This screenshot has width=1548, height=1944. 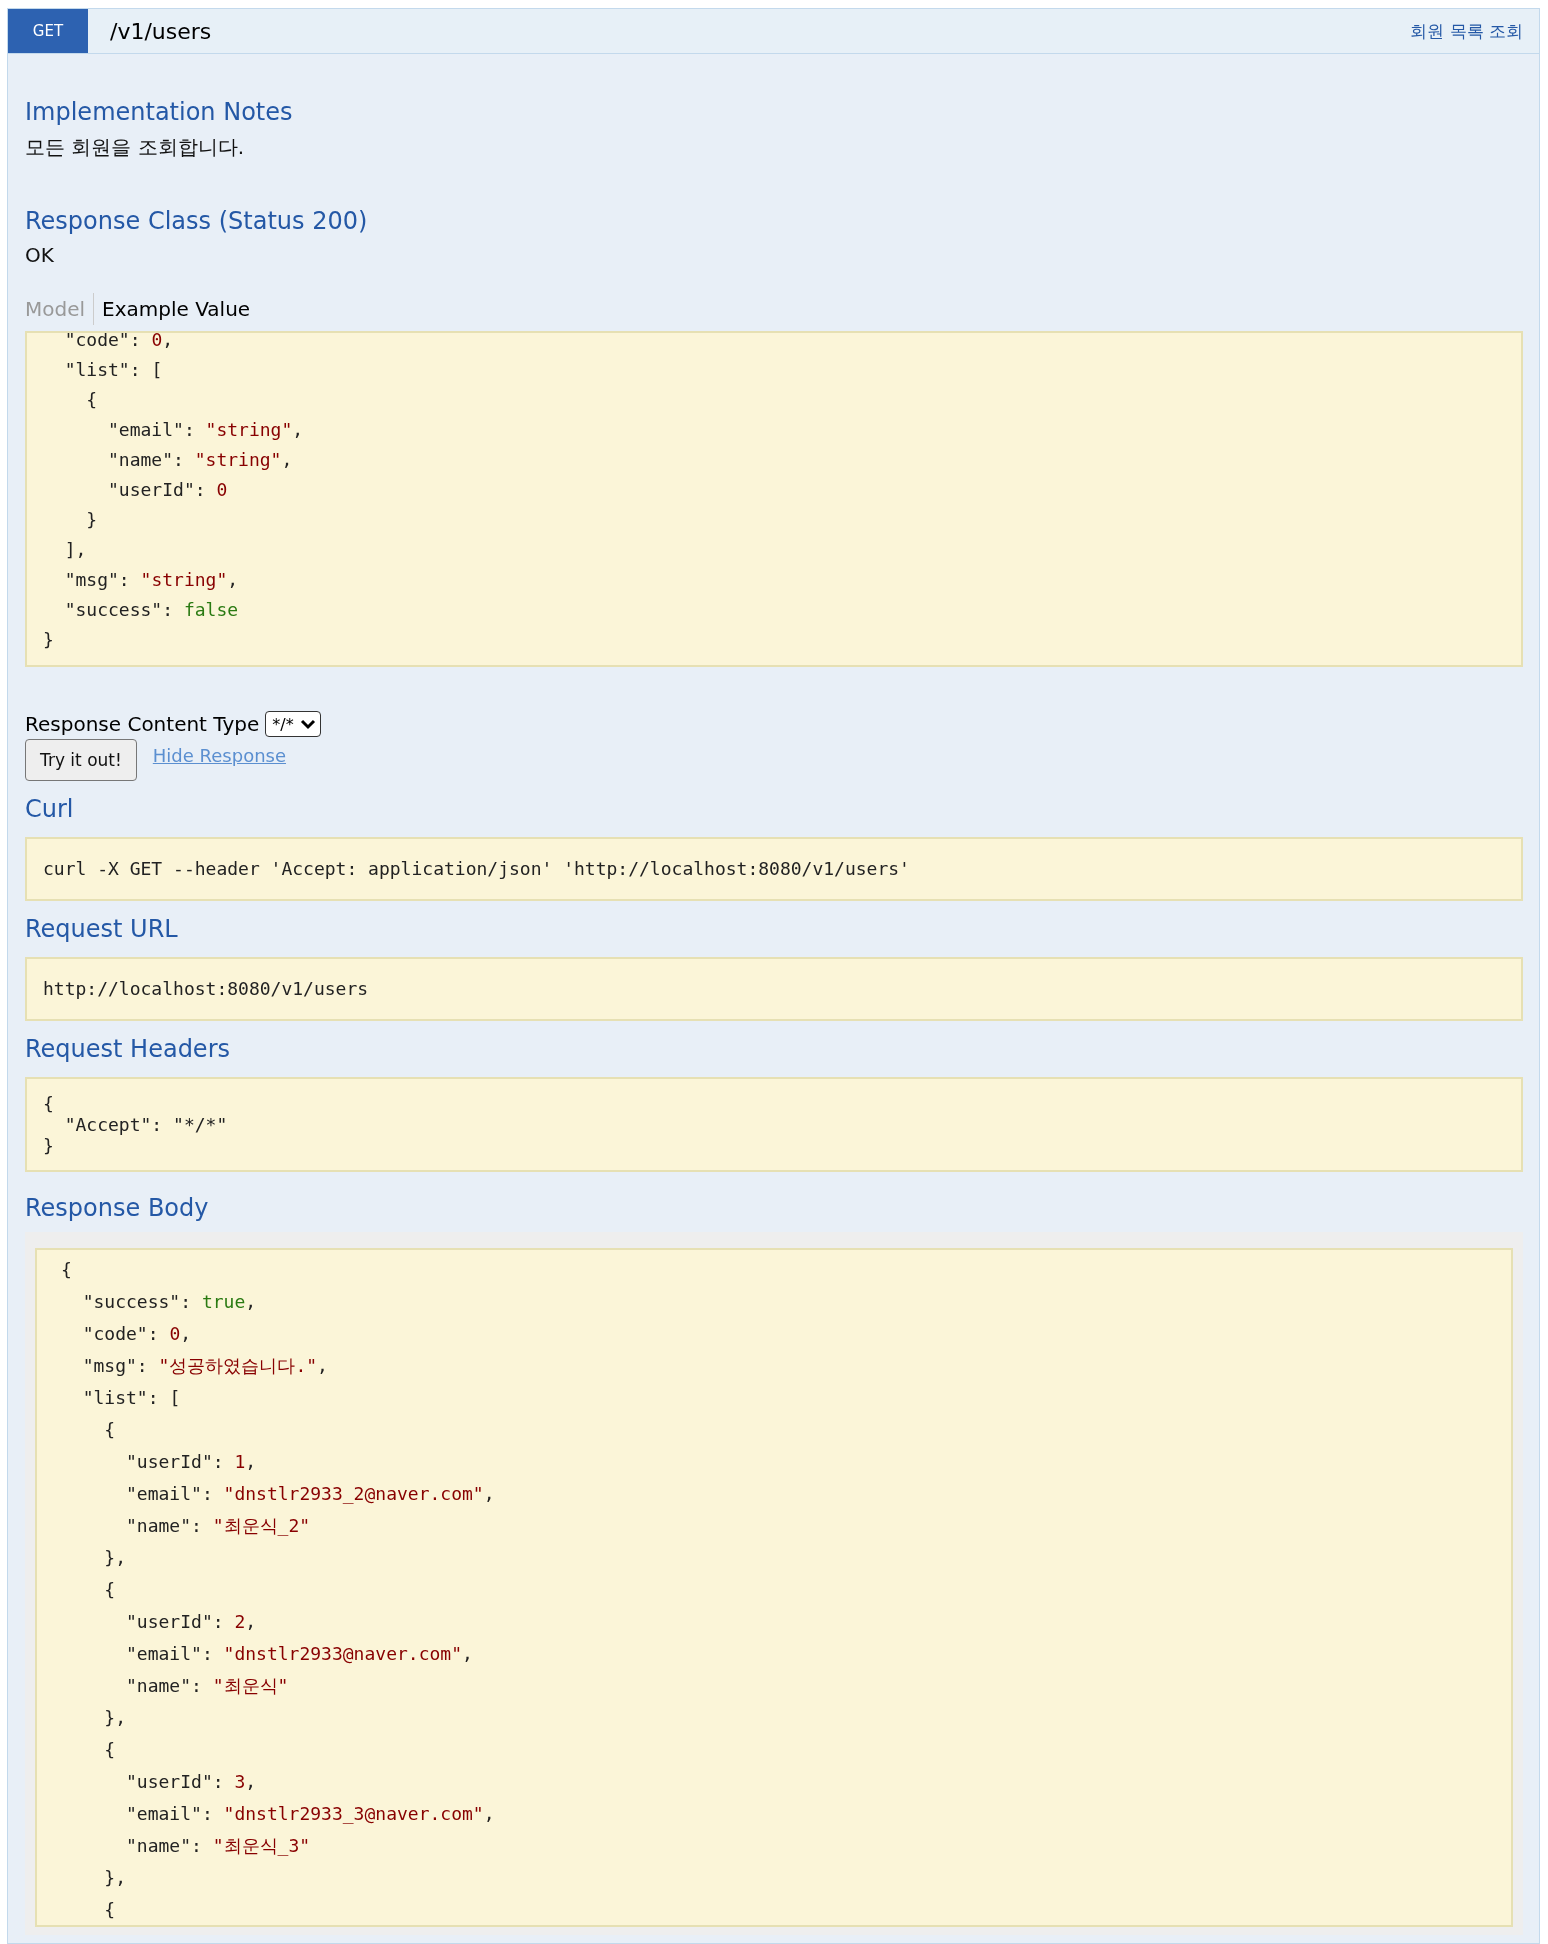 I want to click on code-line: ],, so click(x=75, y=550).